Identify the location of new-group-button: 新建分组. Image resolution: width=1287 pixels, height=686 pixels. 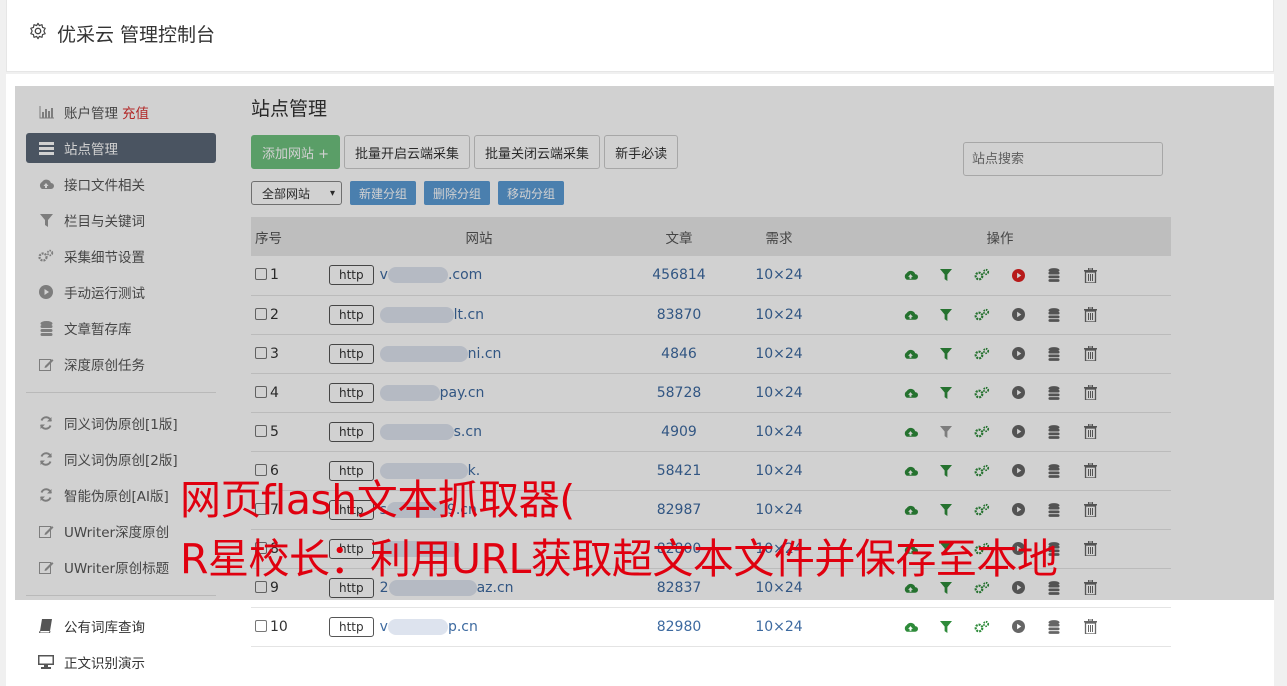
(383, 193).